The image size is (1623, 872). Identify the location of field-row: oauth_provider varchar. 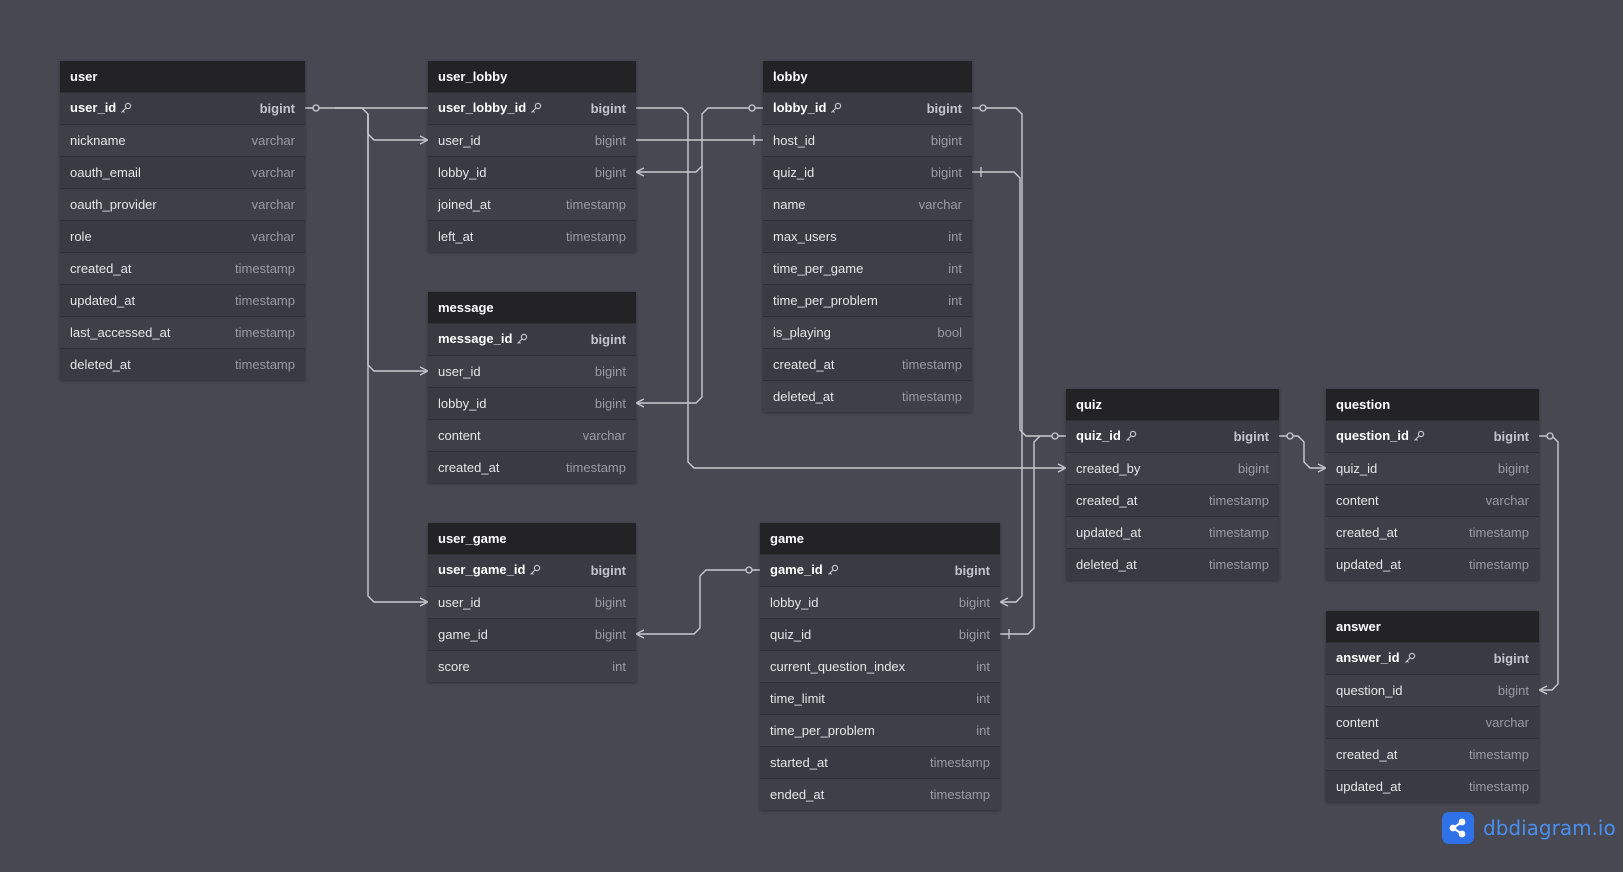
(182, 204).